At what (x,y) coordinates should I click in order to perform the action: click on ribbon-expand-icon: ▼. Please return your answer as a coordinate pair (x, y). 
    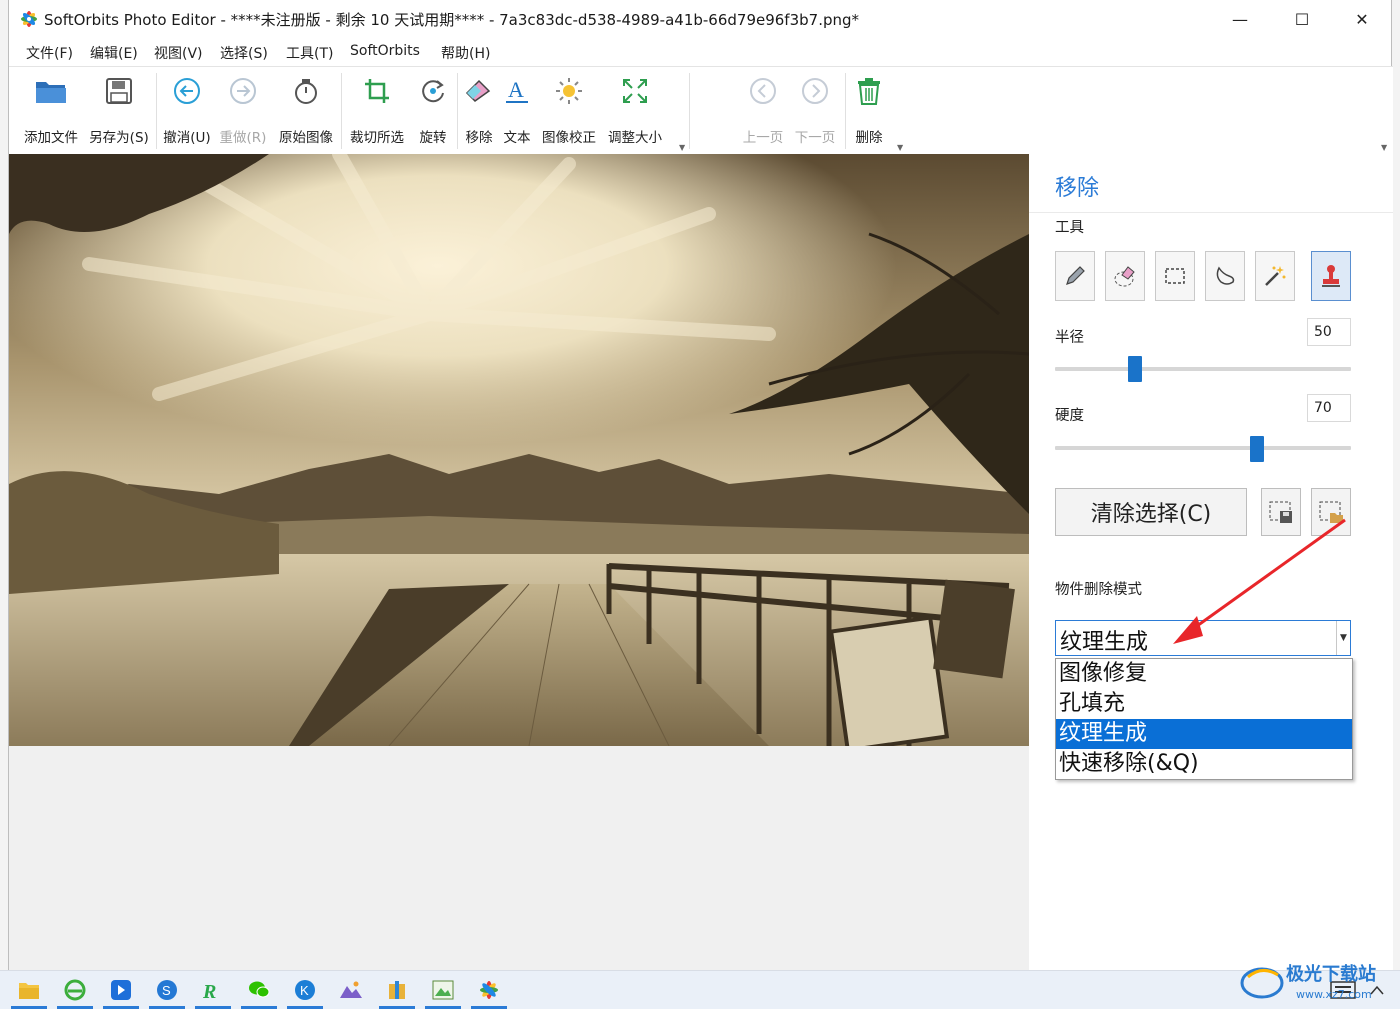
    Looking at the image, I should click on (1384, 147).